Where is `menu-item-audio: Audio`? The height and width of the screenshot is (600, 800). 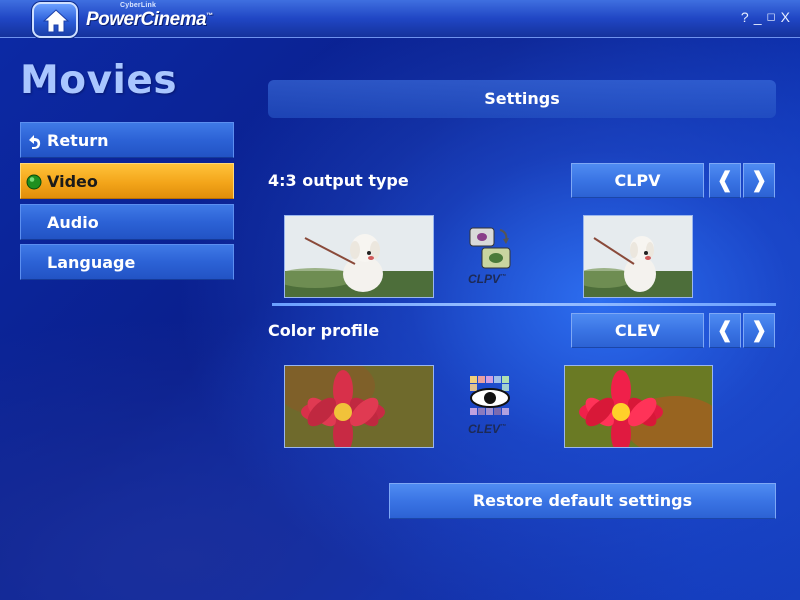 menu-item-audio: Audio is located at coordinates (127, 222).